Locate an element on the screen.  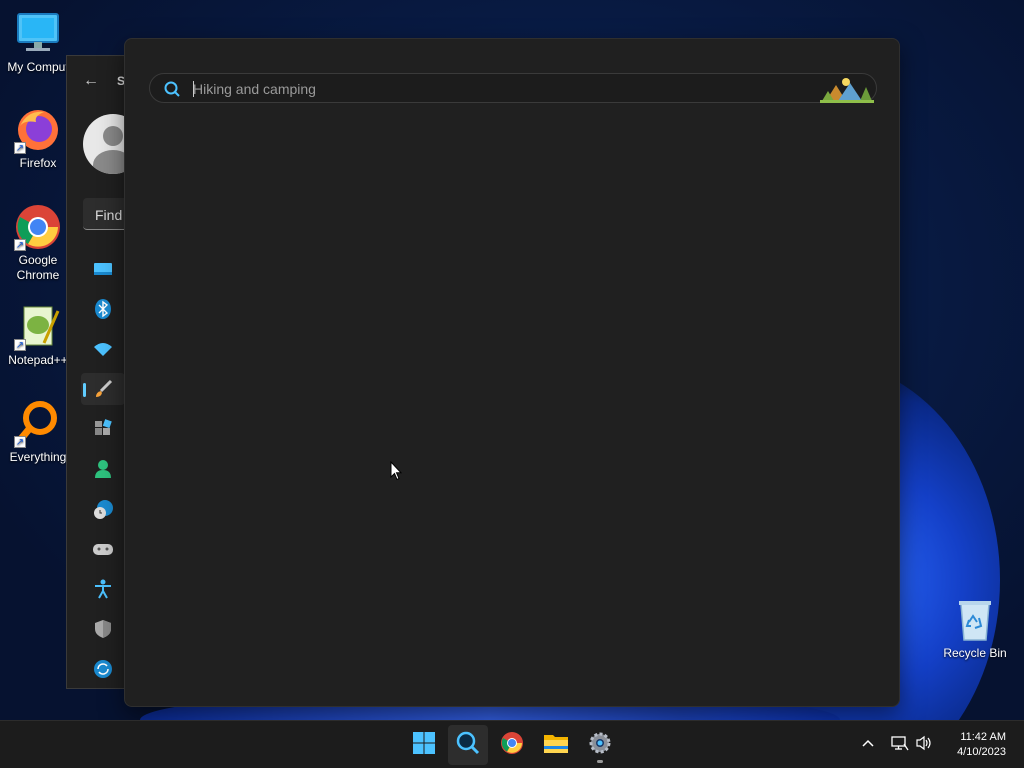
folder-icon is located at coordinates (556, 745).